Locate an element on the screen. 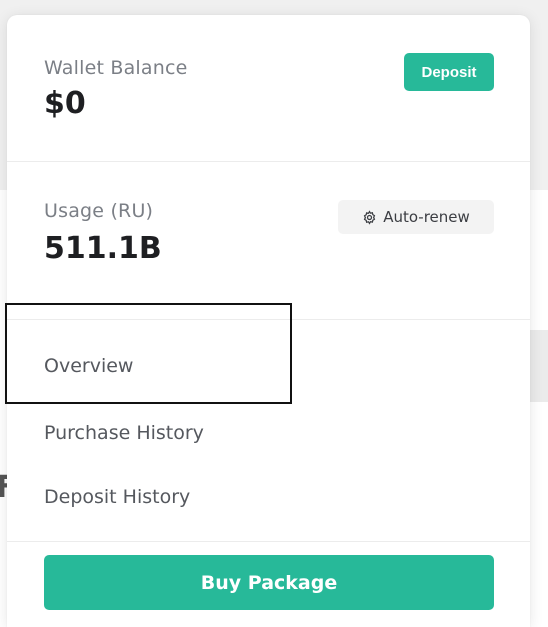 The width and height of the screenshot is (548, 627). usage-label: Usage (RU) is located at coordinates (99, 211).